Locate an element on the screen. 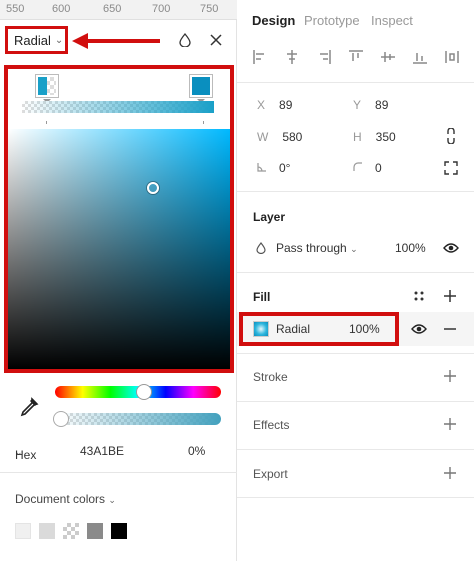 Image resolution: width=474 pixels, height=561 pixels. ruler-tick: 600 is located at coordinates (61, 9).